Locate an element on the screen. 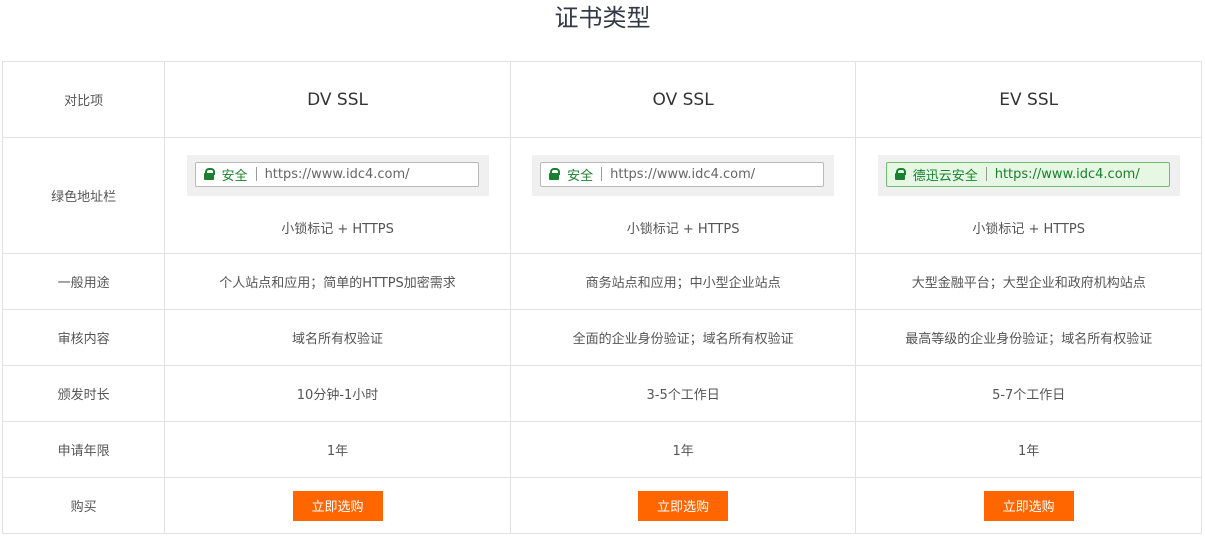 Image resolution: width=1205 pixels, height=538 pixels. row-label: 绿色地址栏 is located at coordinates (83, 195).